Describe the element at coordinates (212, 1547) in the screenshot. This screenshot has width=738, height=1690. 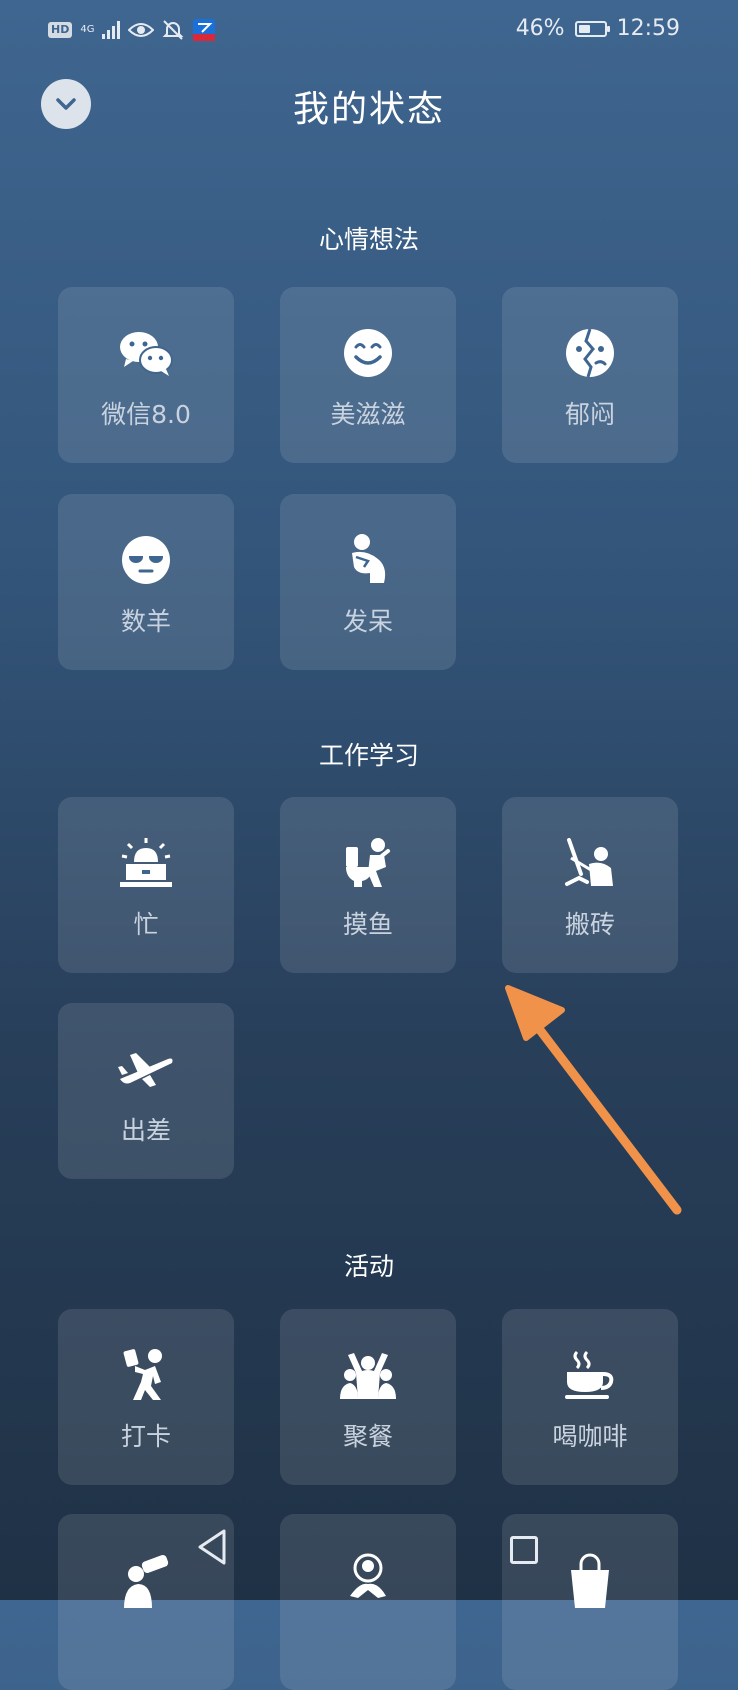
I see `nav-back-icon` at that location.